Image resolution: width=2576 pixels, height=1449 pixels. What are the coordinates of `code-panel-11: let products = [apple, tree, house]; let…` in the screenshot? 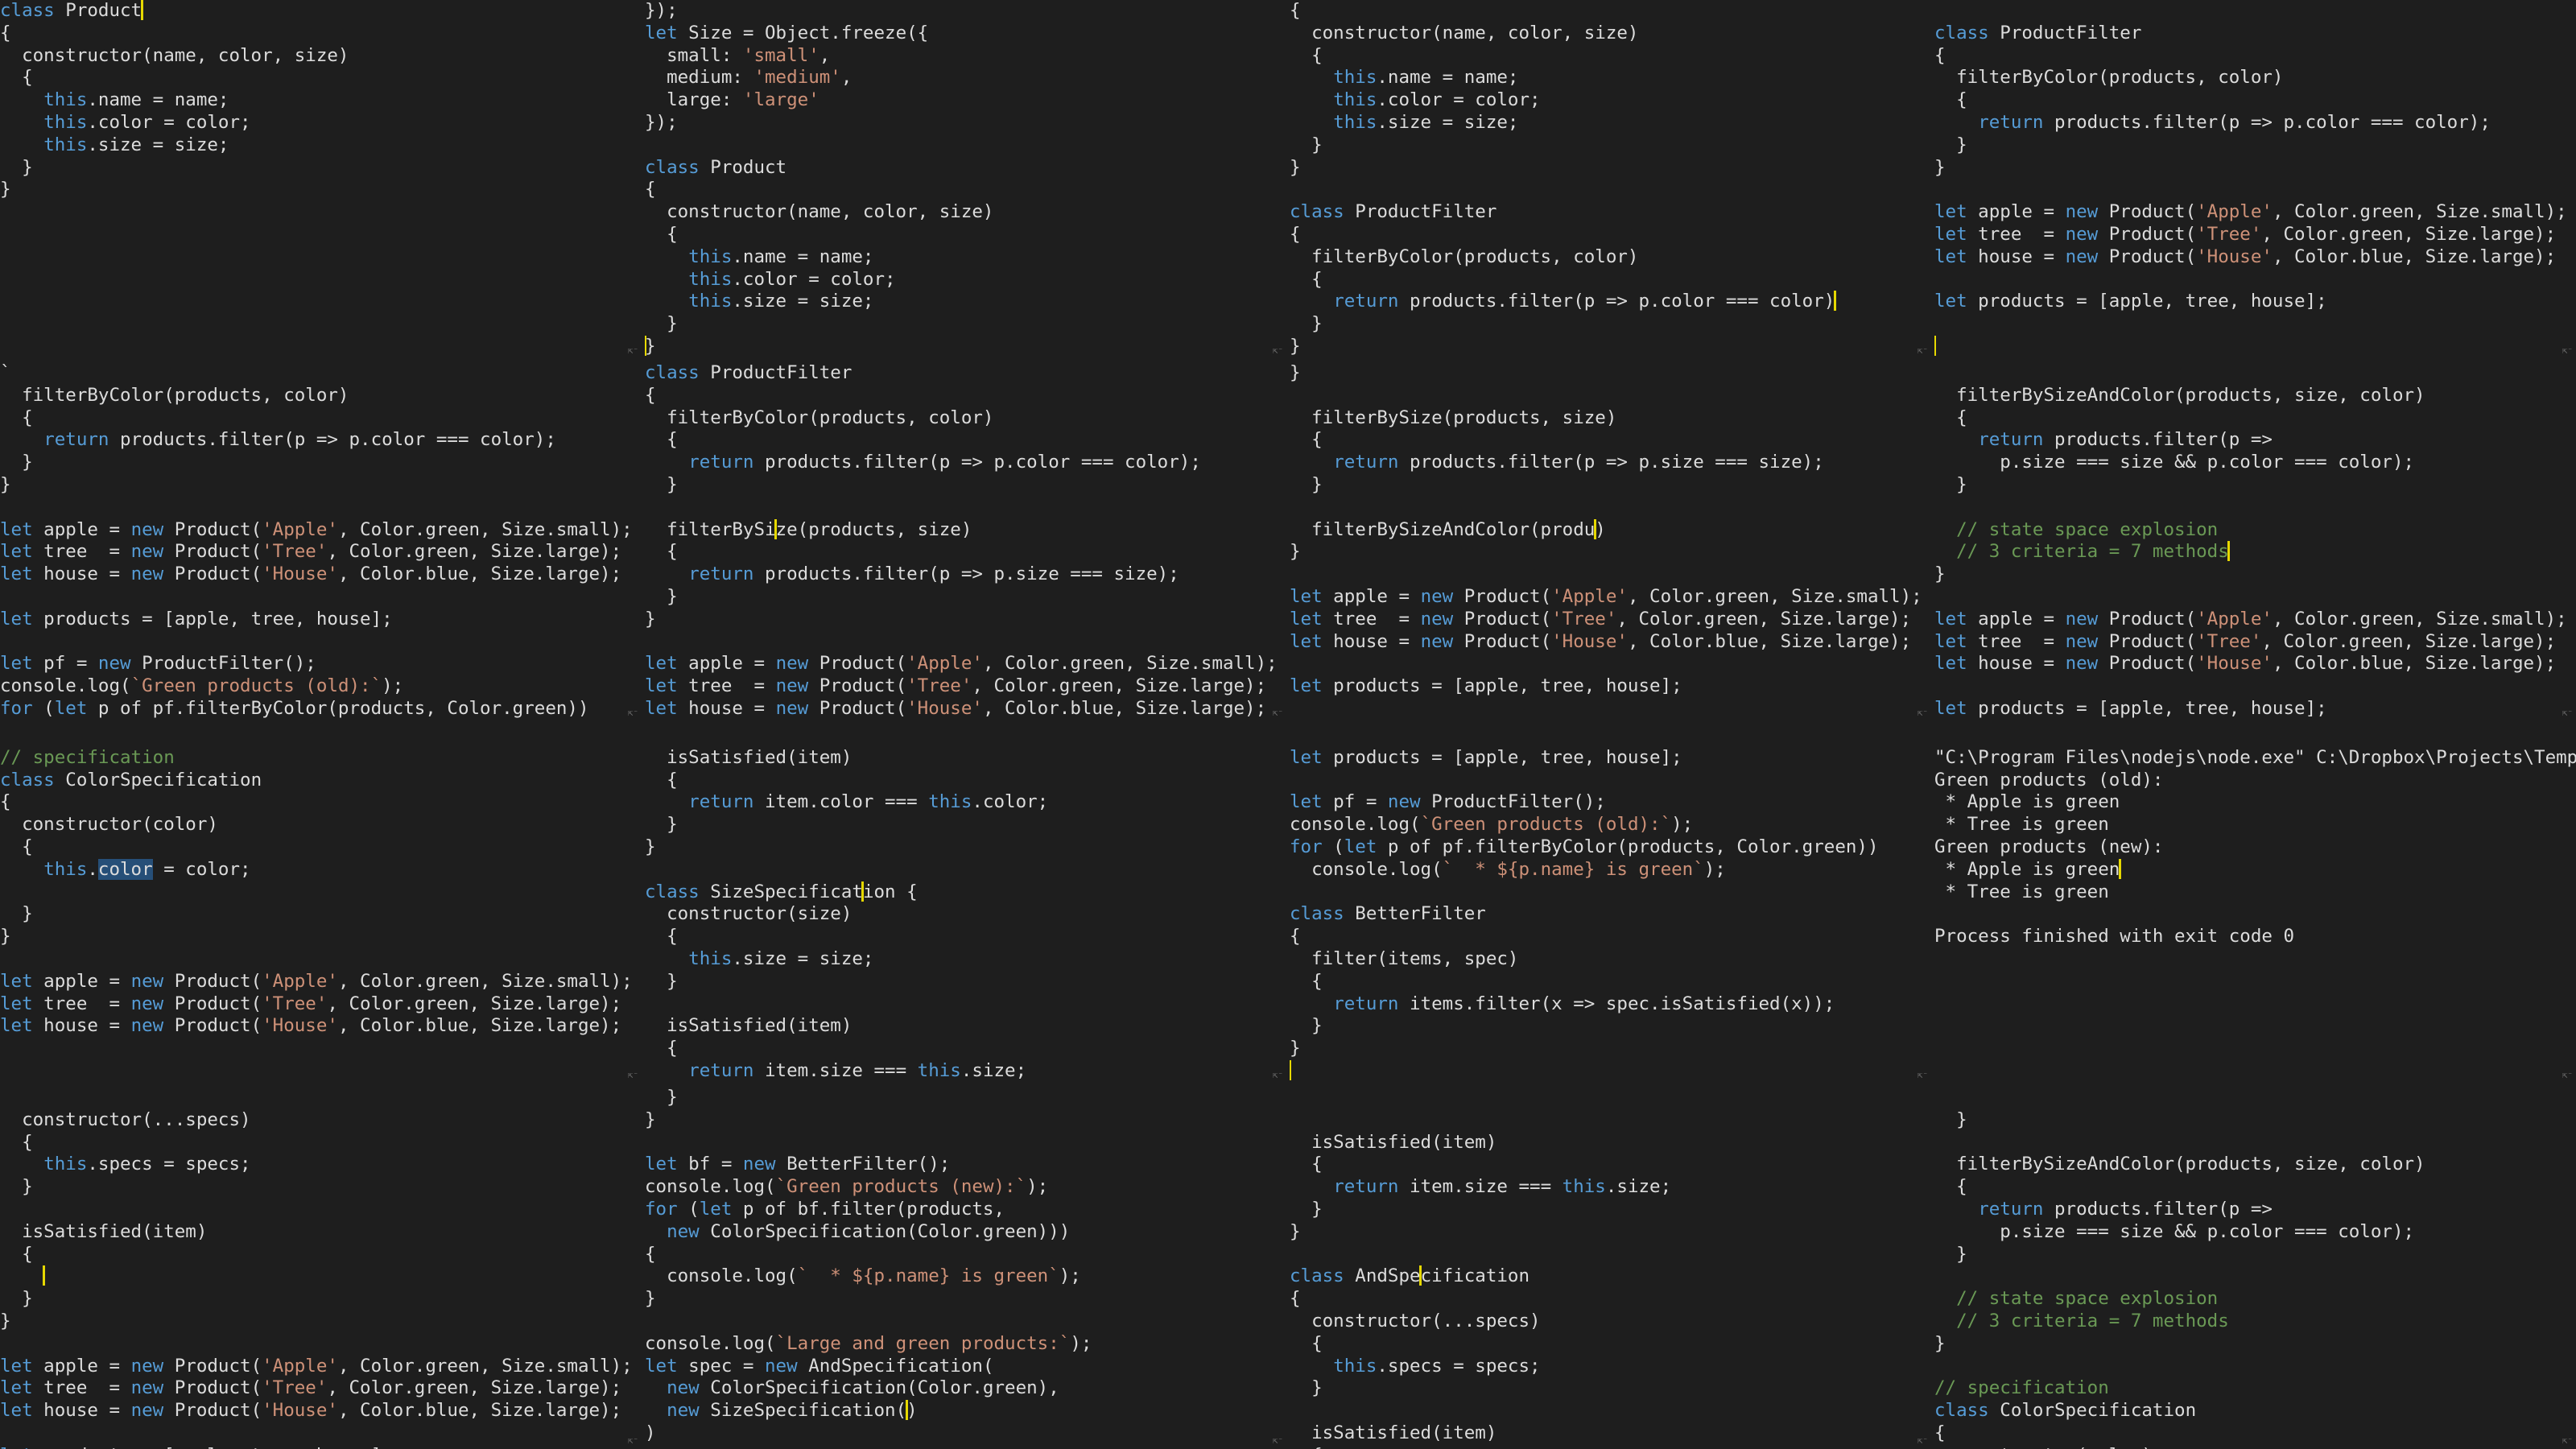 It's located at (1610, 904).